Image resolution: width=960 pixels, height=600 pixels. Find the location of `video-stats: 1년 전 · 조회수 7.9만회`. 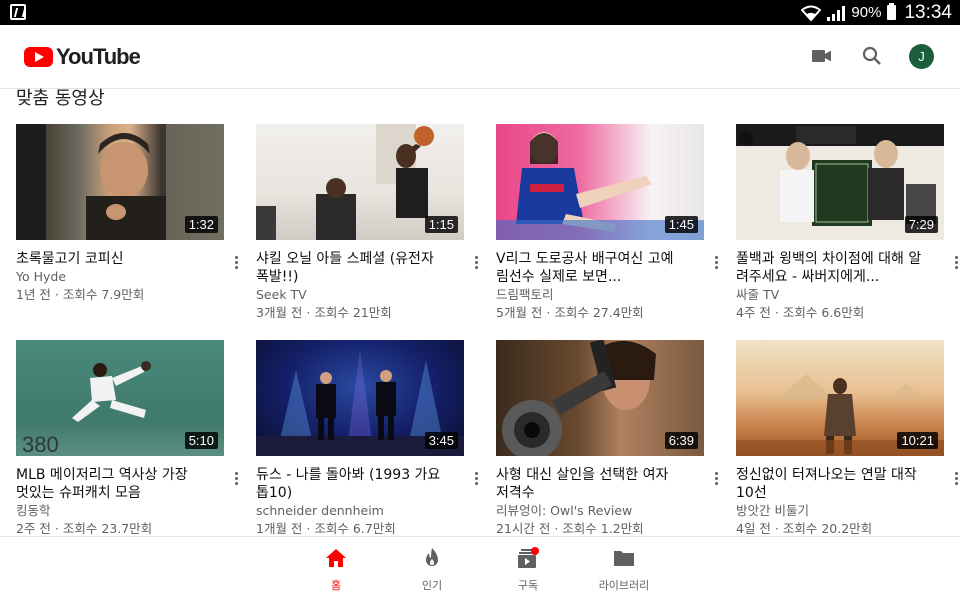

video-stats: 1년 전 · 조회수 7.9만회 is located at coordinates (80, 294).